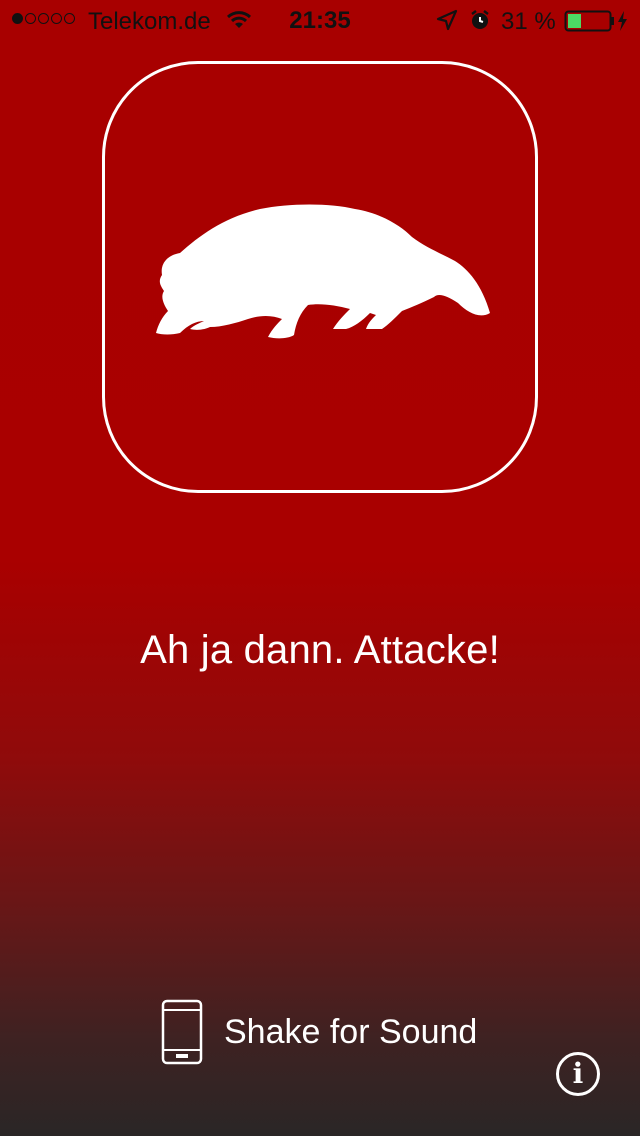 The height and width of the screenshot is (1136, 640). I want to click on info-icon: i, so click(578, 1073).